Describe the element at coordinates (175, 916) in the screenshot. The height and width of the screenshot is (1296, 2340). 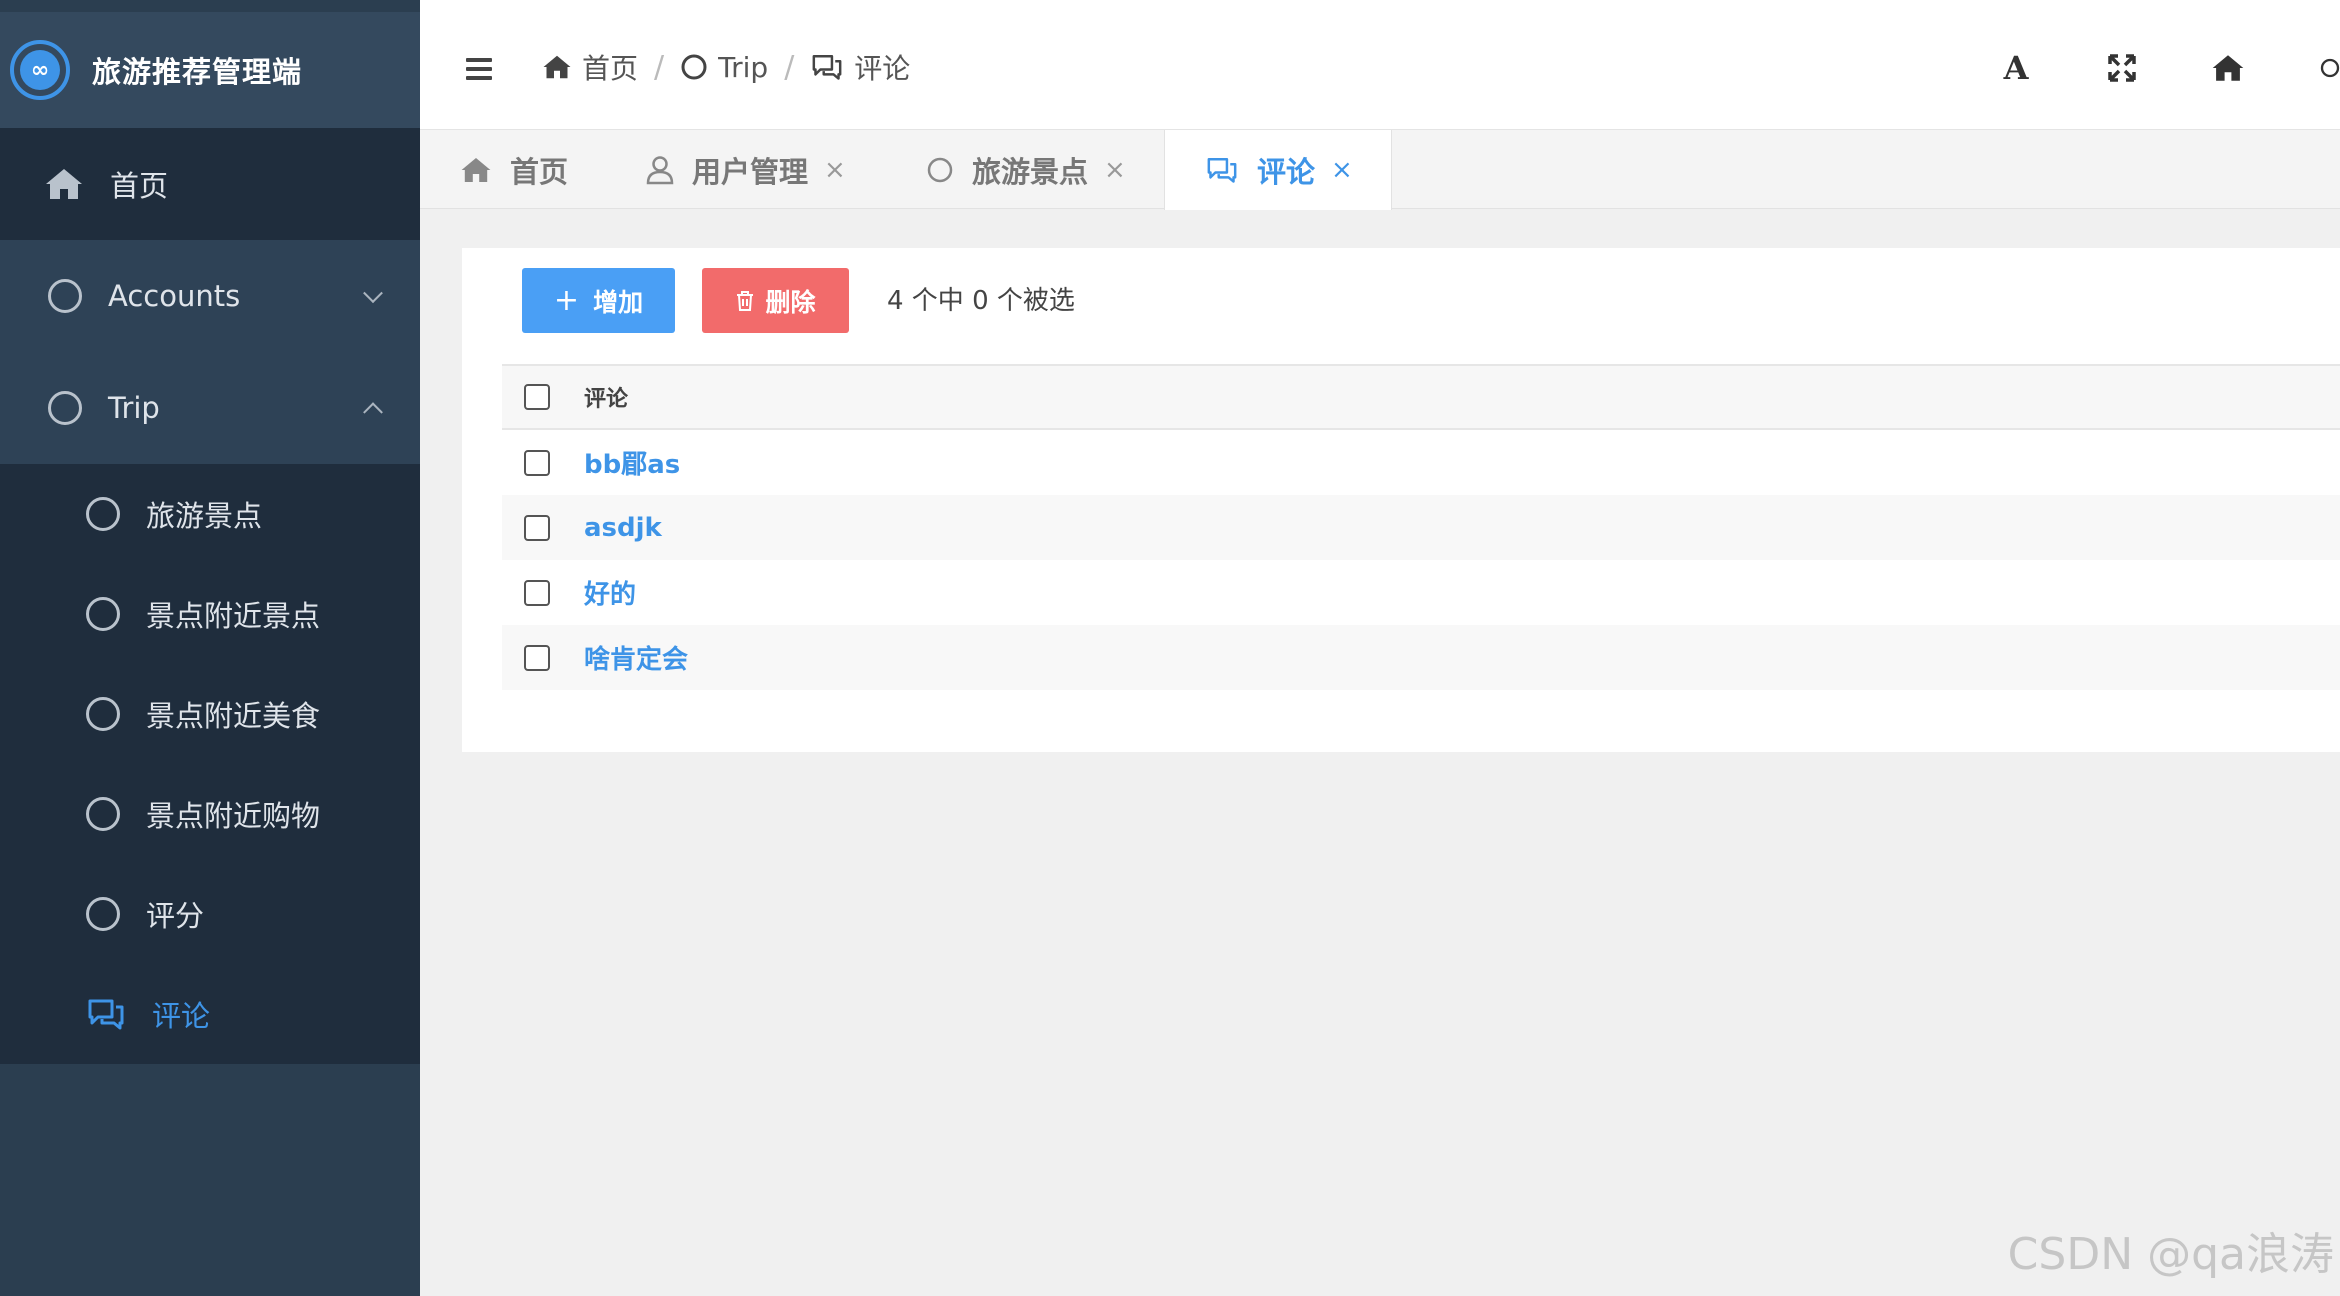
I see `sidebar-subitem-label: 评分` at that location.